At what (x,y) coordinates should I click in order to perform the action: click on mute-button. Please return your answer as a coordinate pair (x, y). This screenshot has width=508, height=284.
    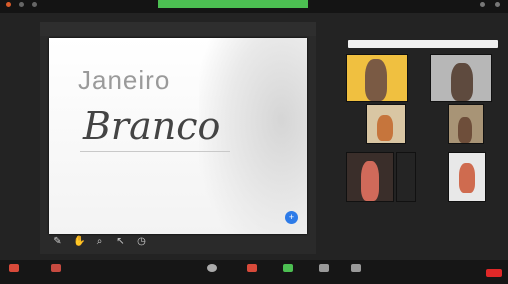
    Looking at the image, I should click on (14, 268).